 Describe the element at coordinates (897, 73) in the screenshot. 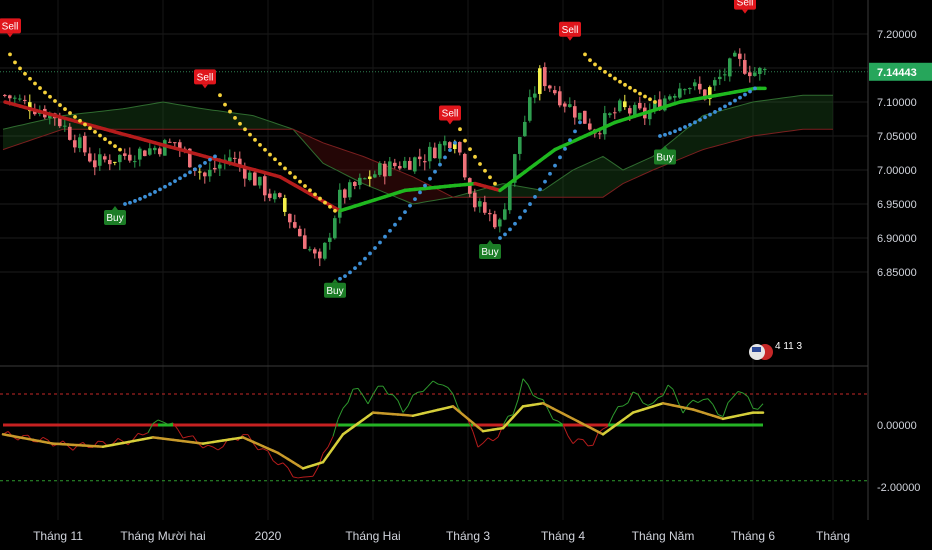

I see `last-price-value: 7.14443` at that location.